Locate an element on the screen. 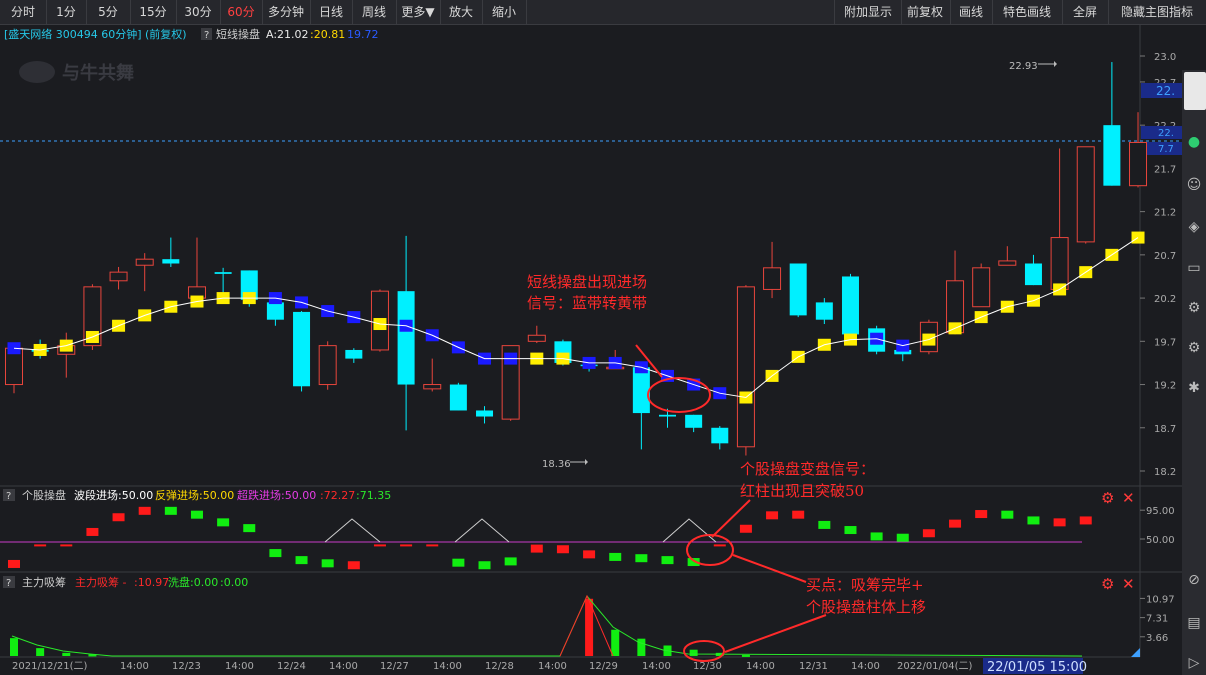 This screenshot has width=1206, height=675. y-tick-label: 21.7 is located at coordinates (1165, 169).